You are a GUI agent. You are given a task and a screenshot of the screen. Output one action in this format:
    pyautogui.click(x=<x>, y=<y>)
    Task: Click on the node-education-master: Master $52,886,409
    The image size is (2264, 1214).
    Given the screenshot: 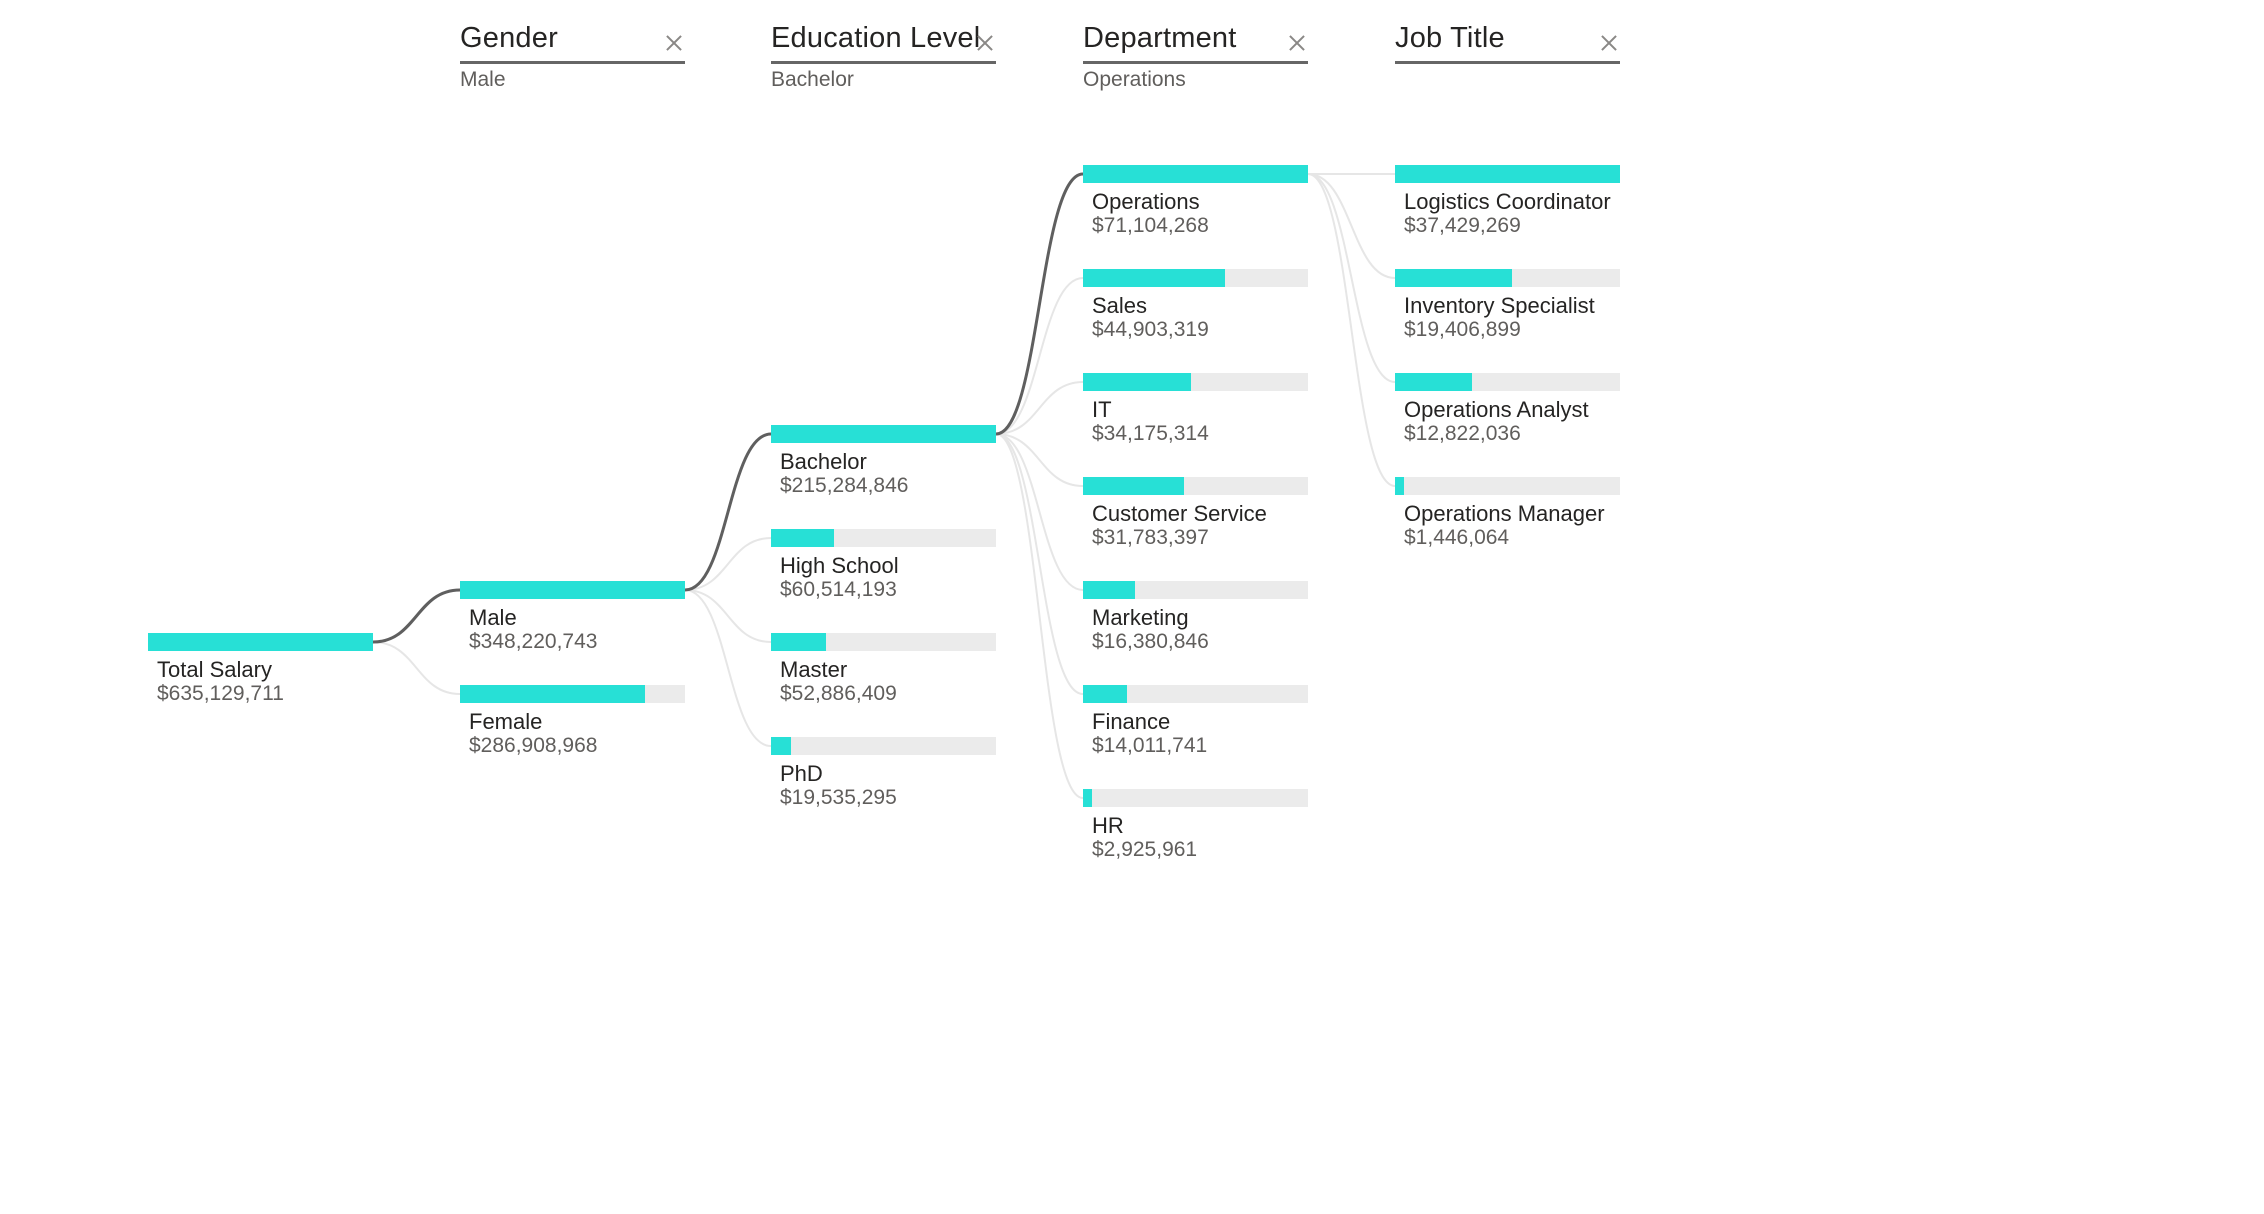 What is the action you would take?
    pyautogui.click(x=883, y=683)
    